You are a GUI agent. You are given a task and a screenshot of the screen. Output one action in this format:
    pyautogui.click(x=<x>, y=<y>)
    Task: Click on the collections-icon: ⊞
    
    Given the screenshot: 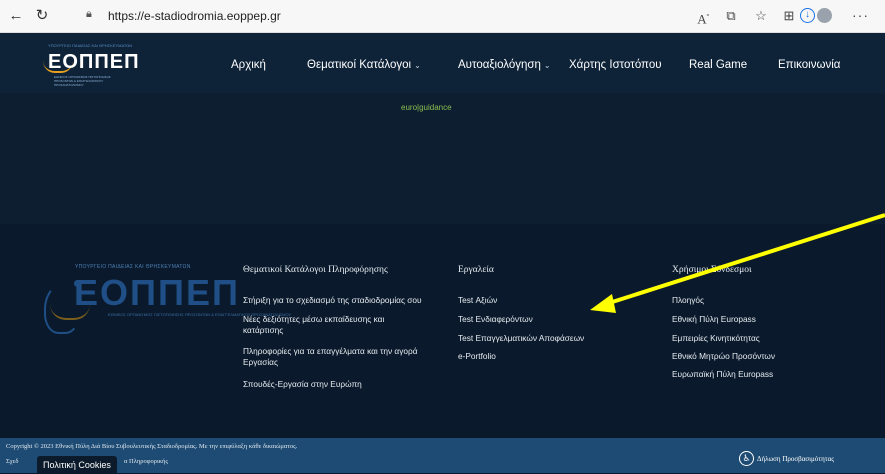 What is the action you would take?
    pyautogui.click(x=789, y=16)
    